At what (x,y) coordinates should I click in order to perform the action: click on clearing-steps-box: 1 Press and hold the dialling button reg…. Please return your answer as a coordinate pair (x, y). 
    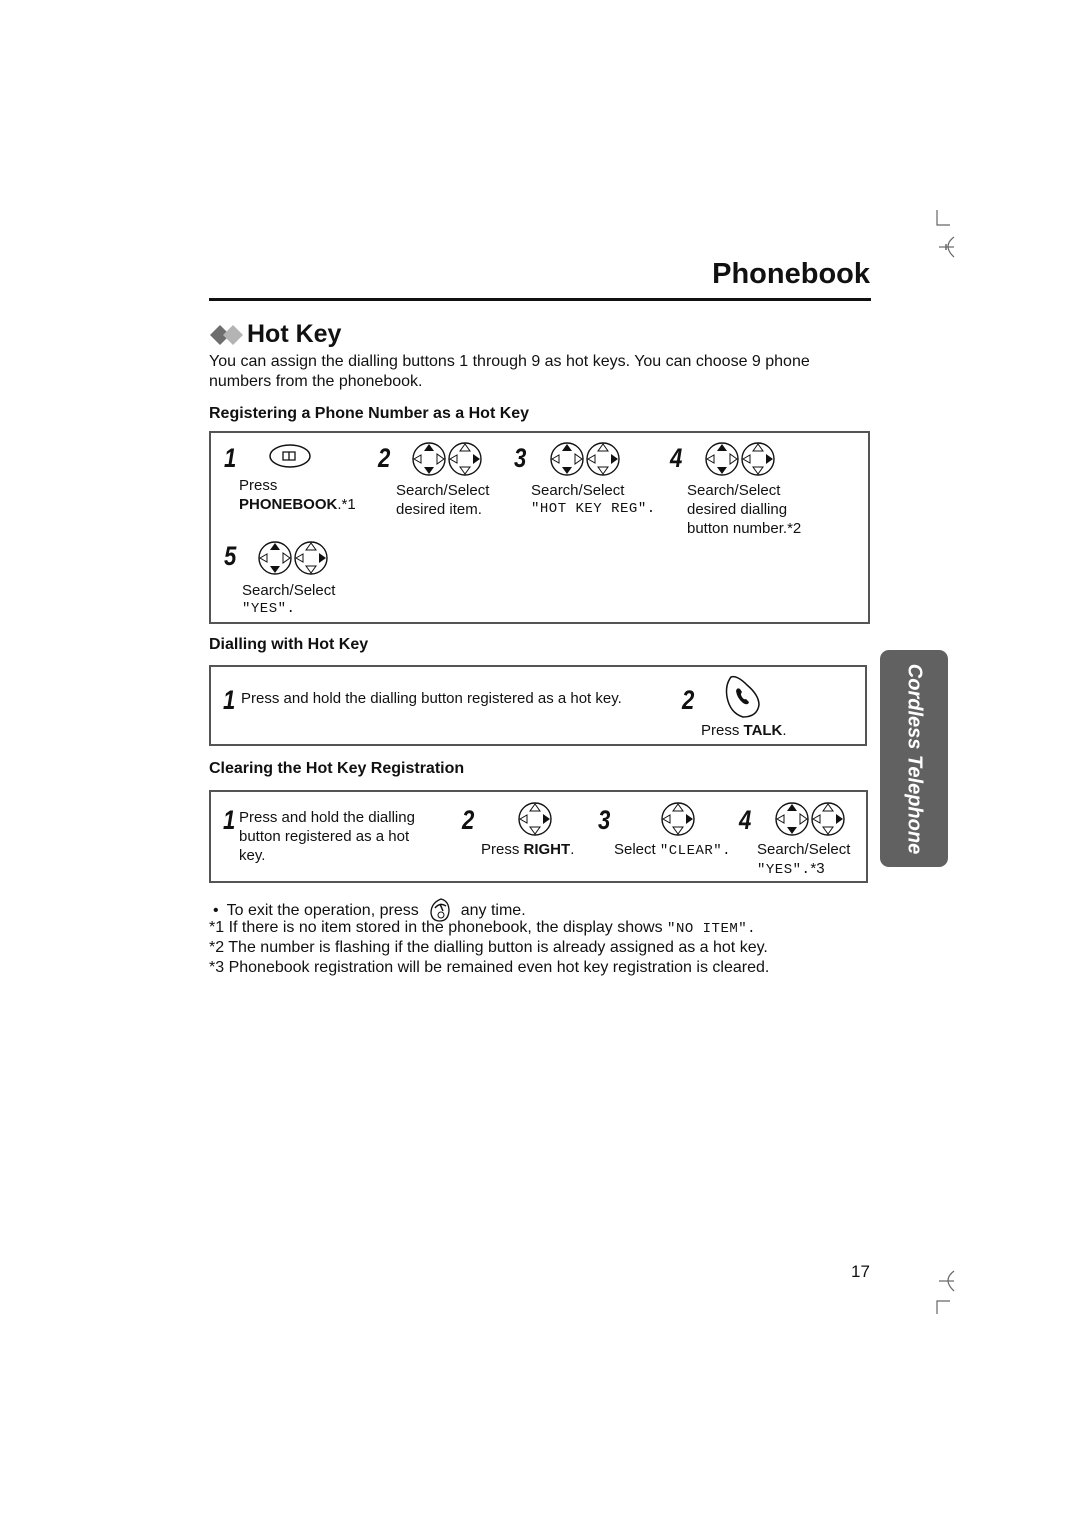
    Looking at the image, I should click on (538, 836).